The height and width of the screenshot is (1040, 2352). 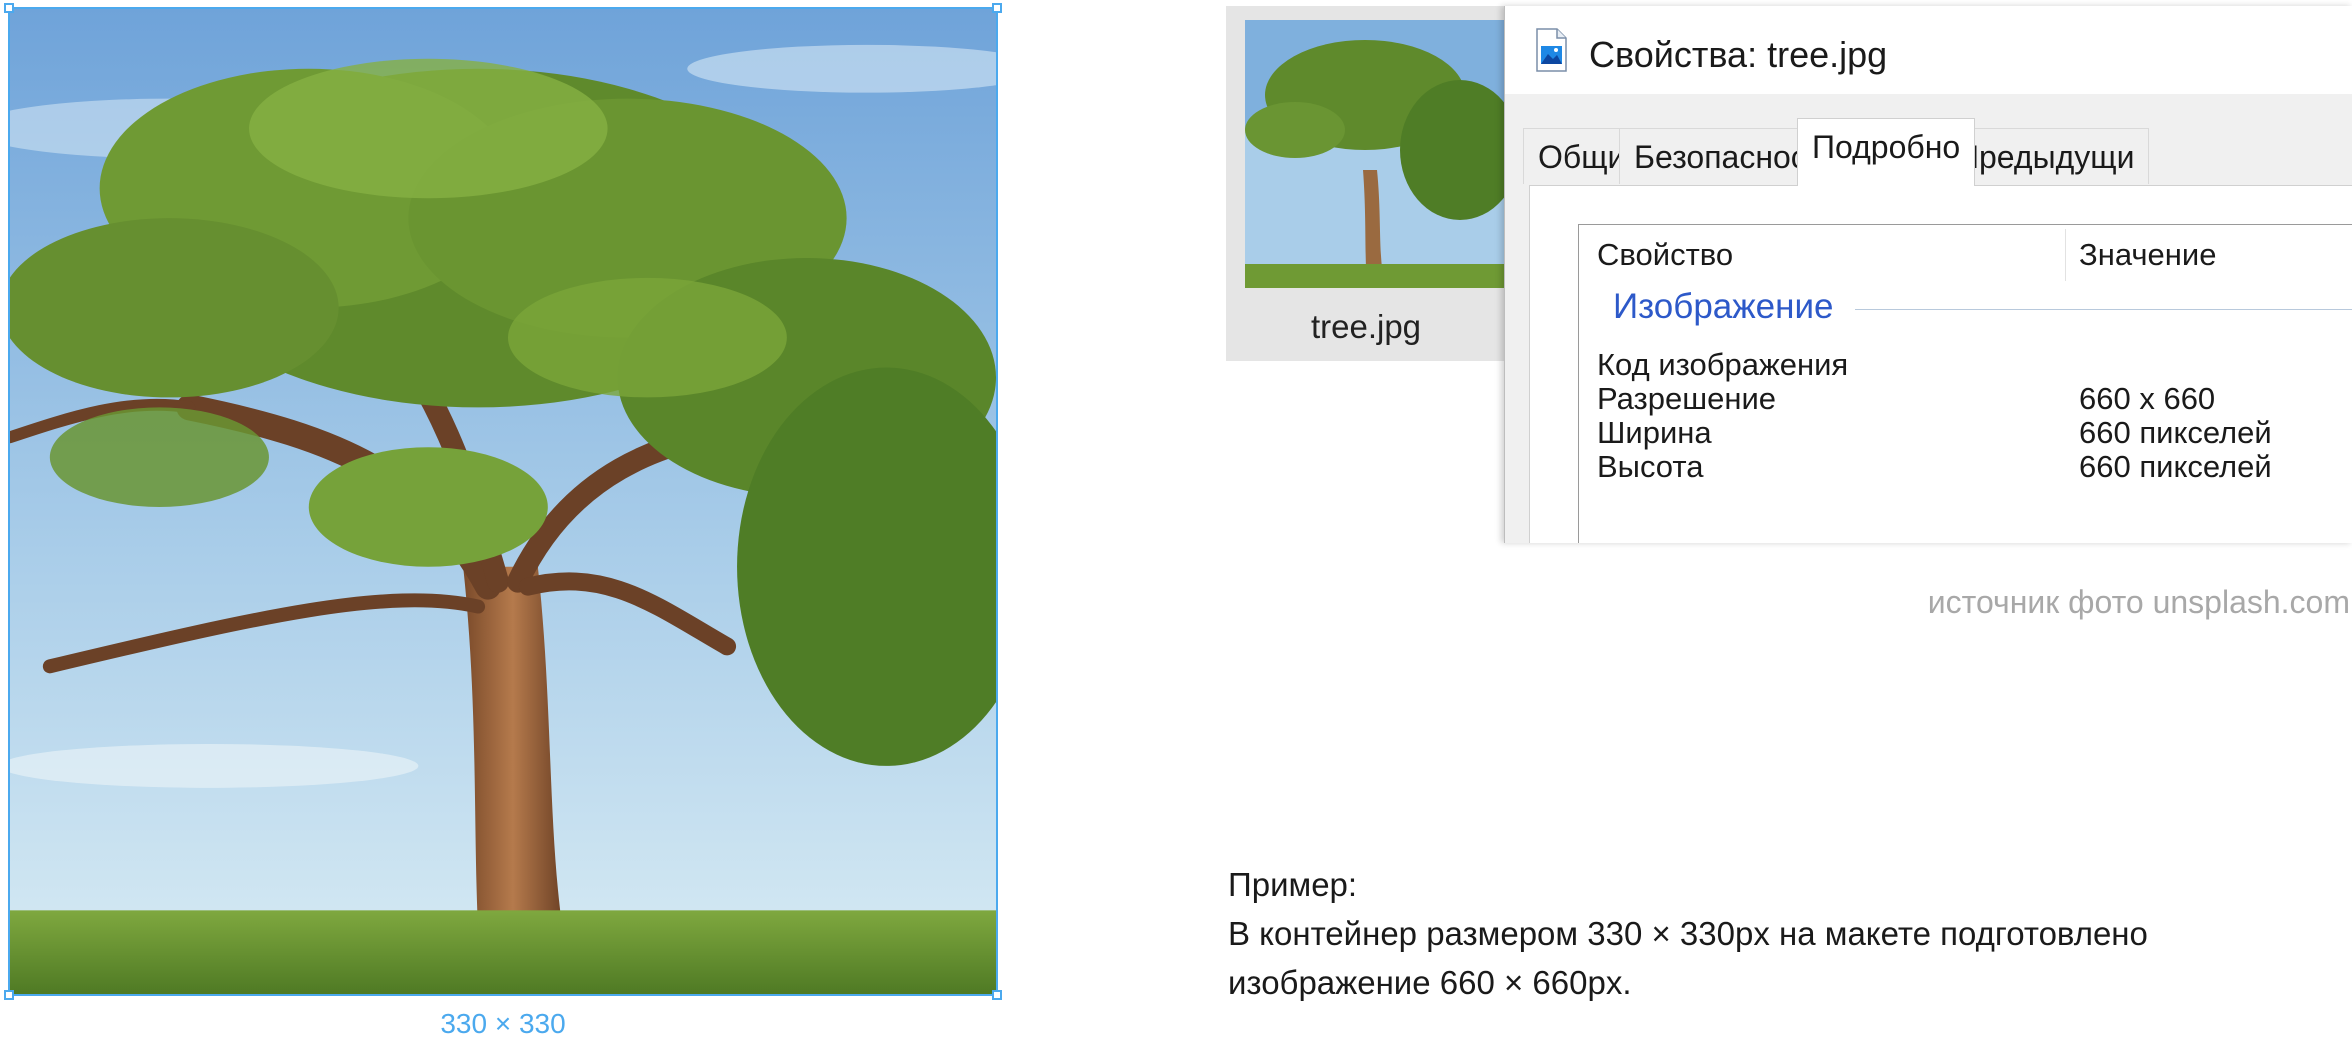 What do you see at coordinates (1723, 306) in the screenshot?
I see `group-label: Изображение` at bounding box center [1723, 306].